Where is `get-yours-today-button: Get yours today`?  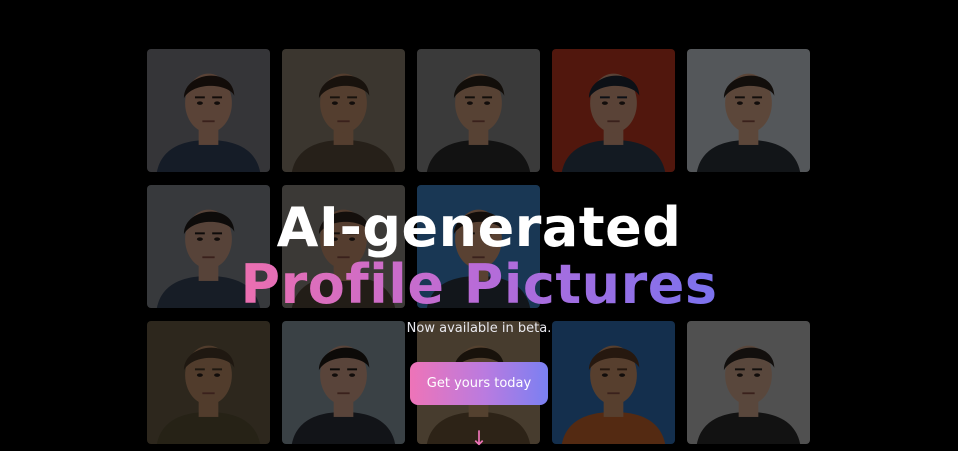
get-yours-today-button: Get yours today is located at coordinates (479, 383).